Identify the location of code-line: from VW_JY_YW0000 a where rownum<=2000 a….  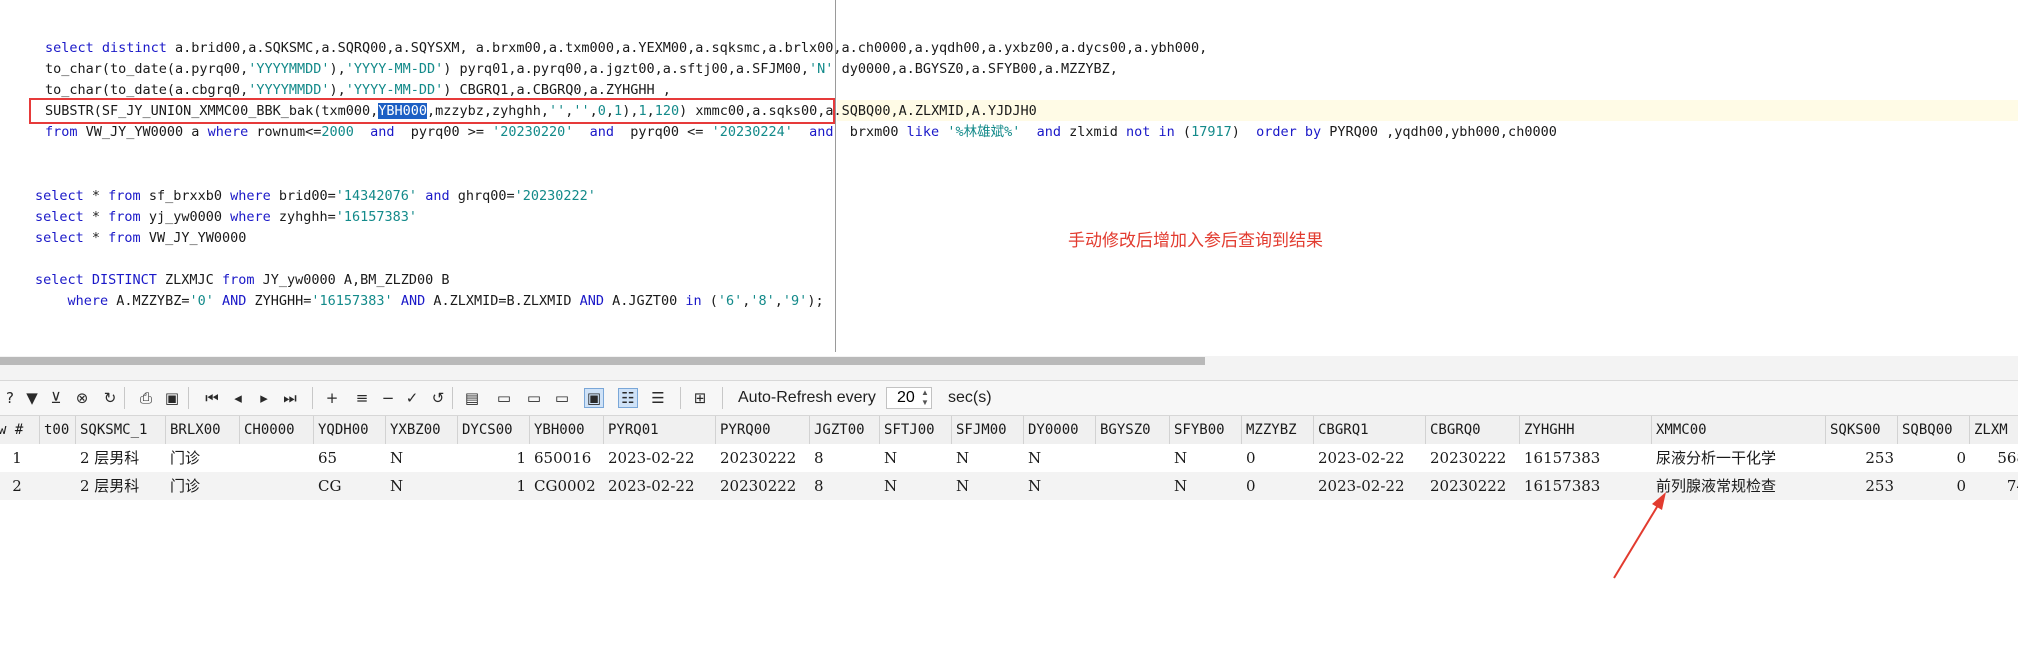
(801, 132).